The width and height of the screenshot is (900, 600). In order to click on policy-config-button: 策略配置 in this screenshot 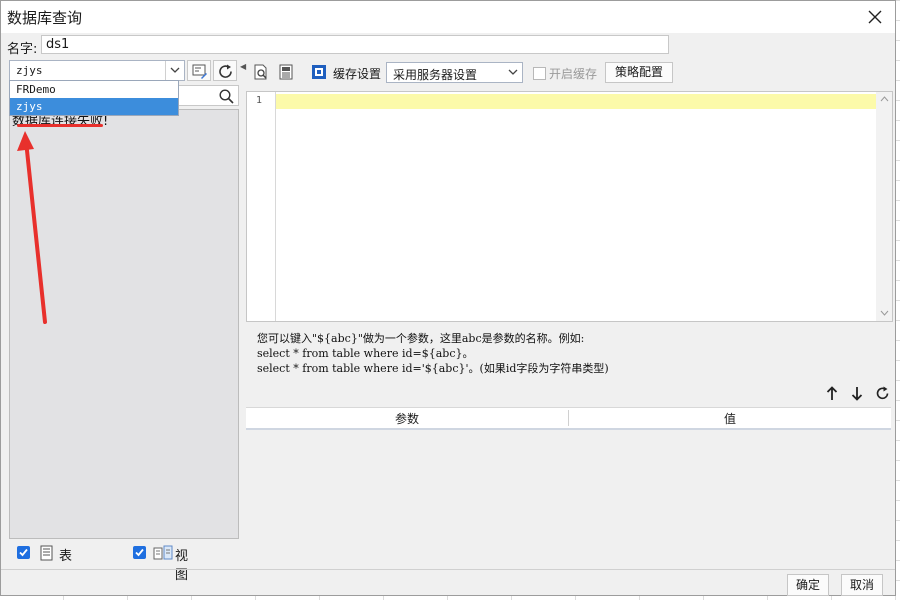, I will do `click(639, 72)`.